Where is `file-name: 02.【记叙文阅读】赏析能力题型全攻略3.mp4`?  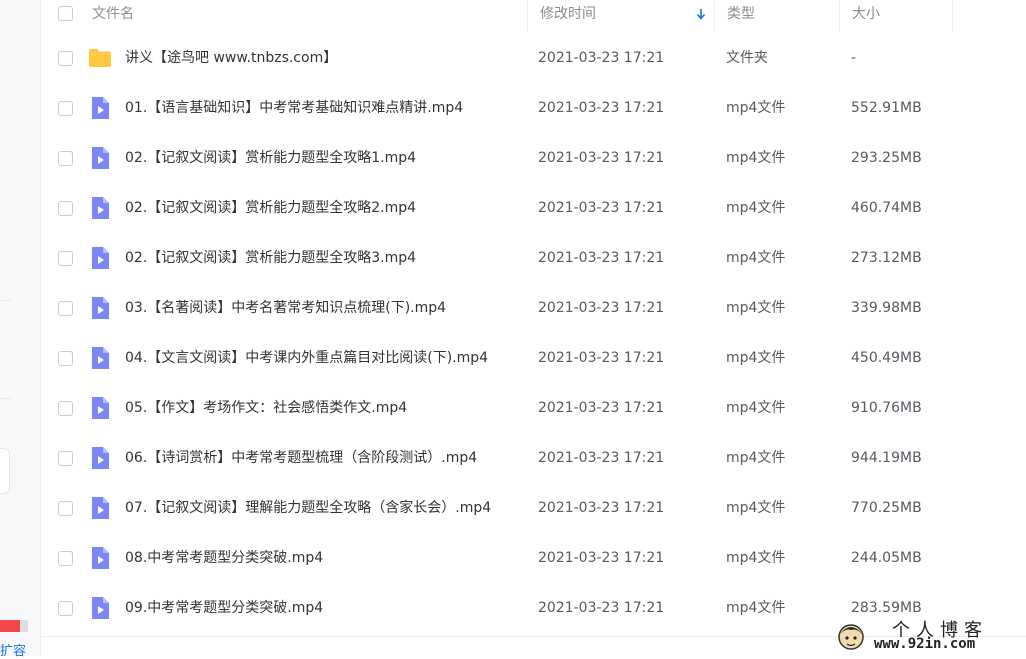 file-name: 02.【记叙文阅读】赏析能力题型全攻略3.mp4 is located at coordinates (270, 258).